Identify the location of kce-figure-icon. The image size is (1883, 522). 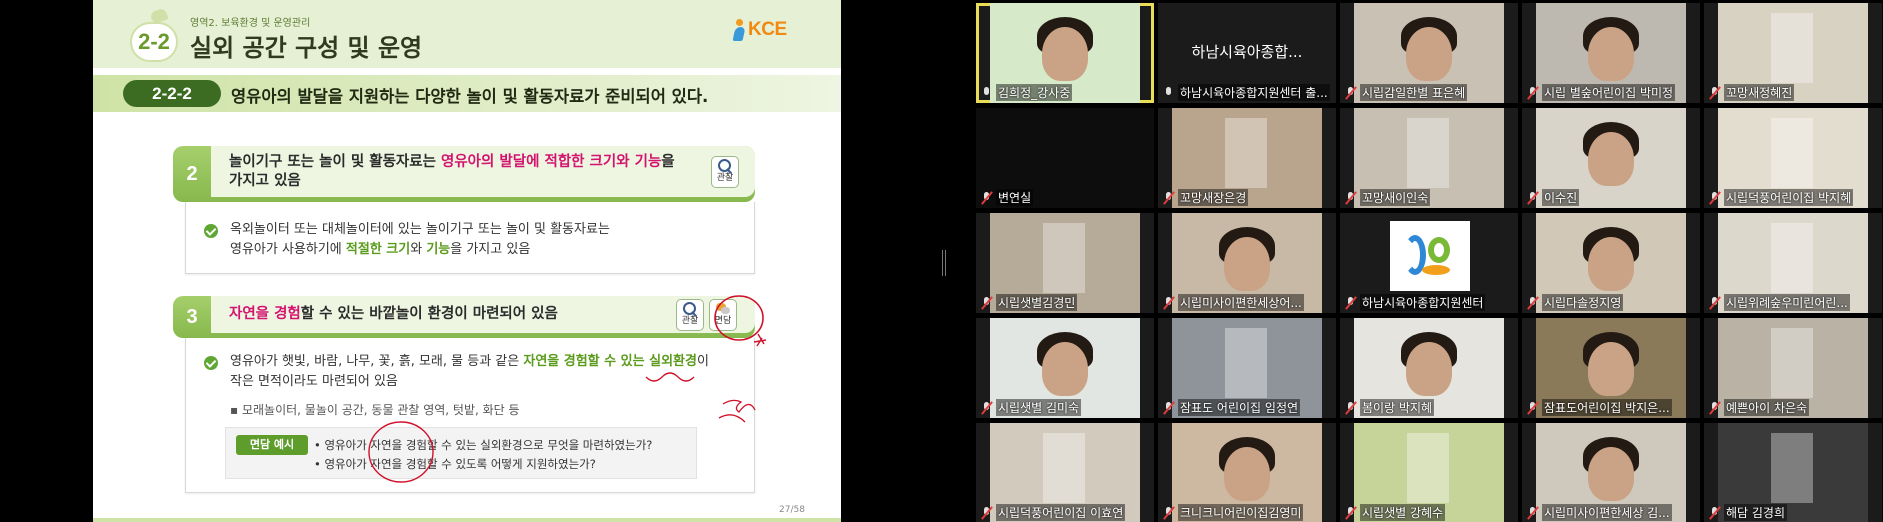
(739, 30).